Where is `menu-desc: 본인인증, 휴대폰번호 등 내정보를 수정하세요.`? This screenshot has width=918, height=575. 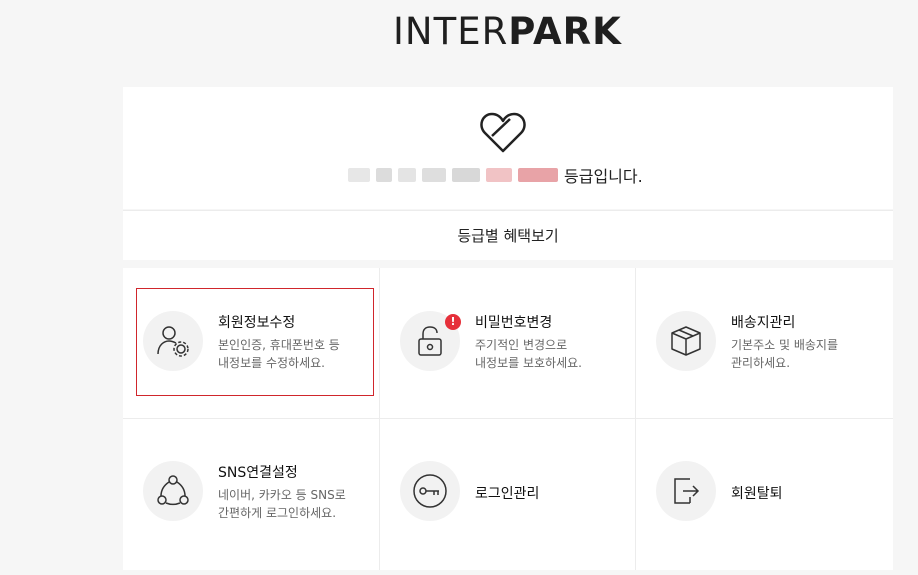
menu-desc: 본인인증, 휴대폰번호 등 내정보를 수정하세요. is located at coordinates (279, 354).